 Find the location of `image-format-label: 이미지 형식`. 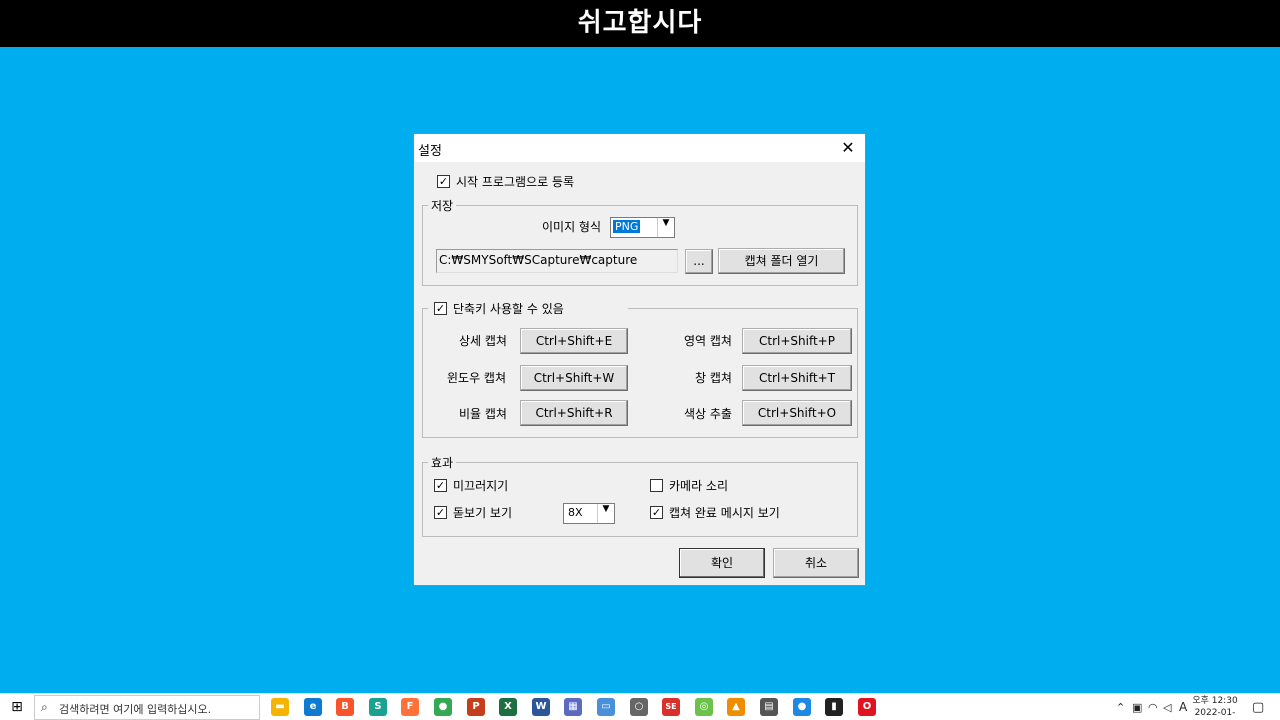

image-format-label: 이미지 형식 is located at coordinates (572, 227).